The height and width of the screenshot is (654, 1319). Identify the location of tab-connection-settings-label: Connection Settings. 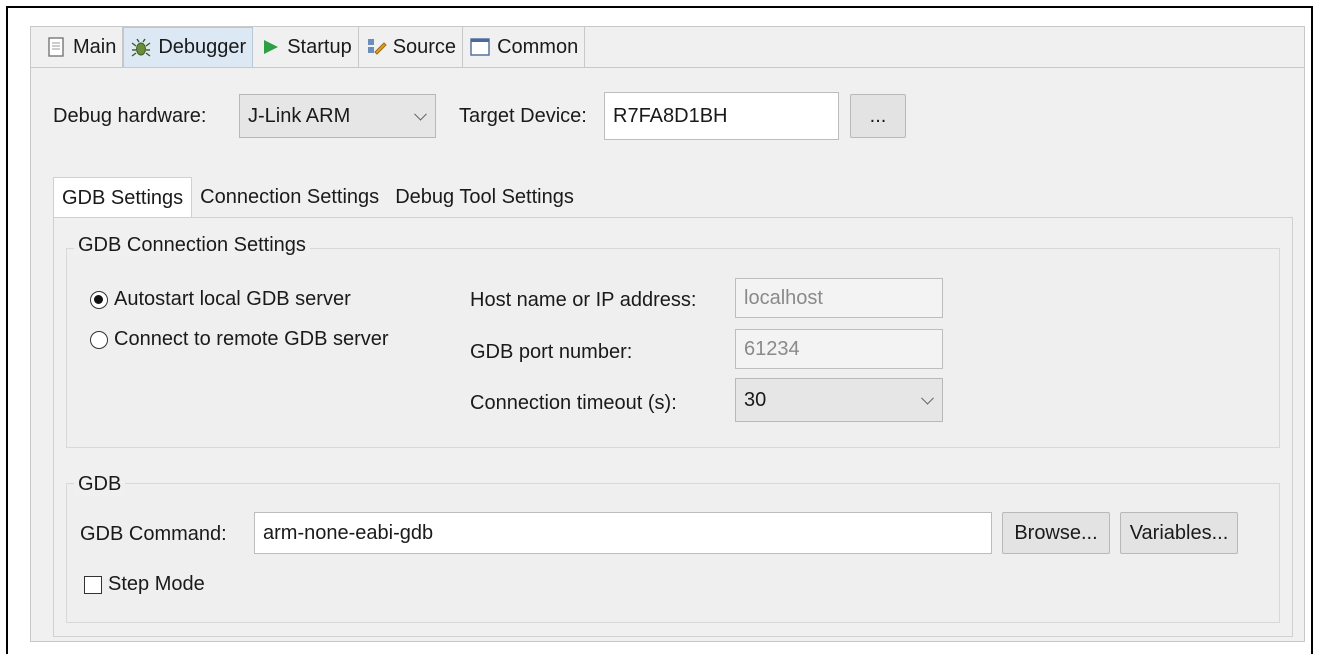
(290, 196).